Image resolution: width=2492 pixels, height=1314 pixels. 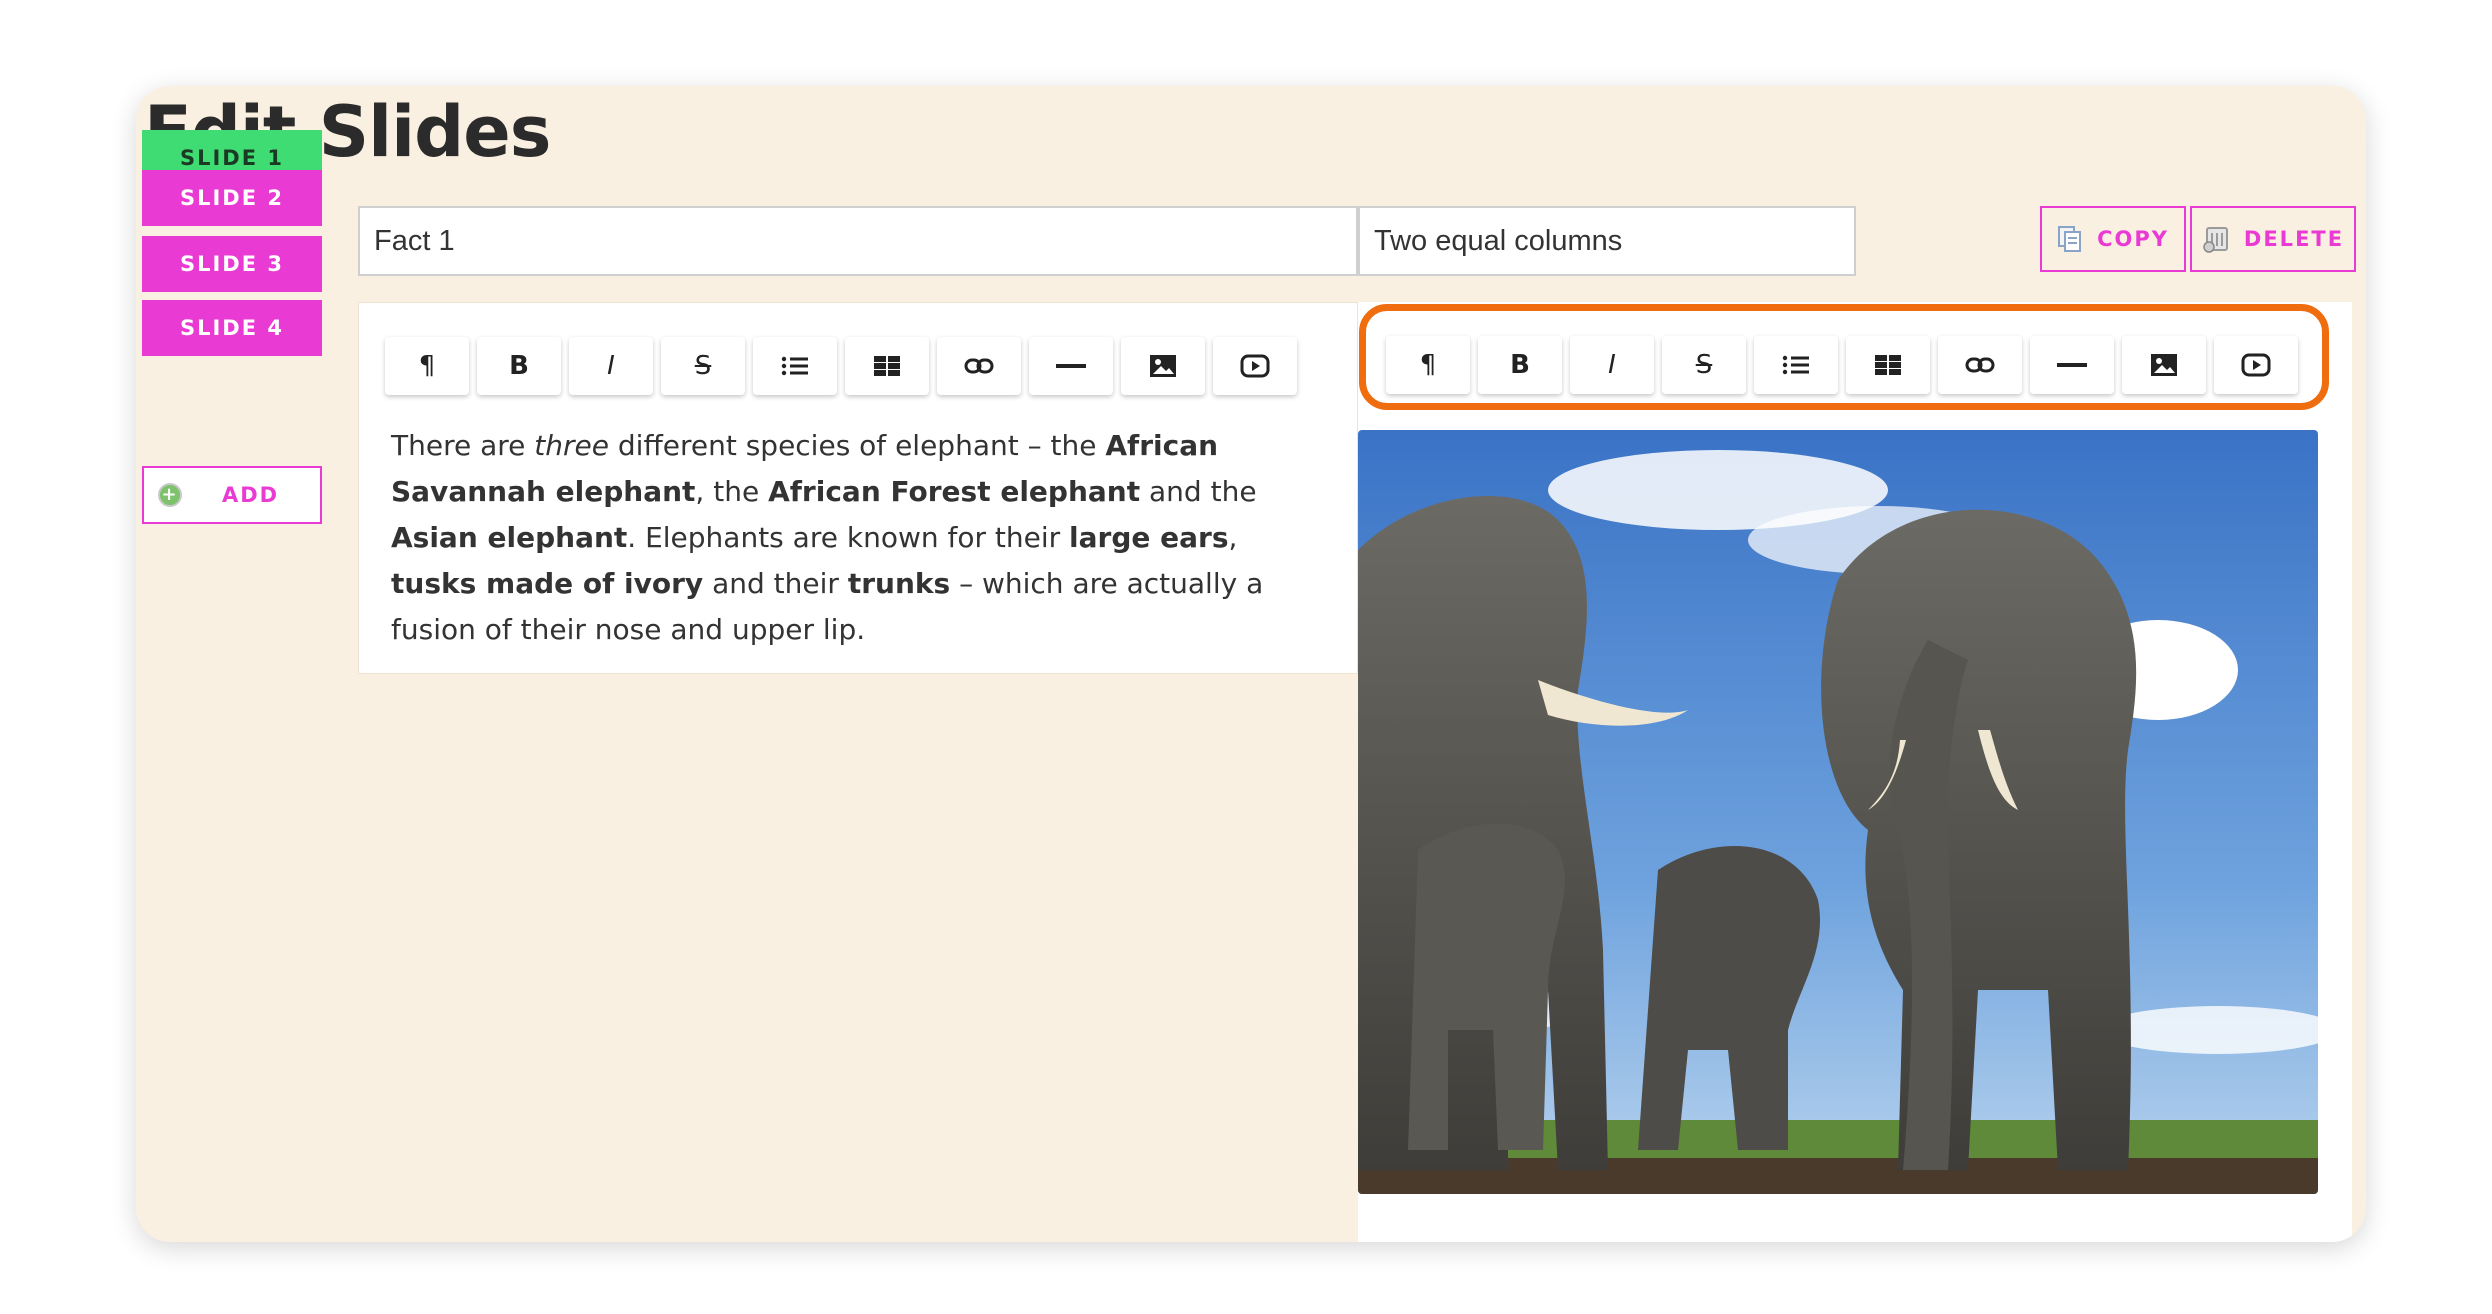 I want to click on left-editor-toolbar: ¶ B I S, so click(x=845, y=366).